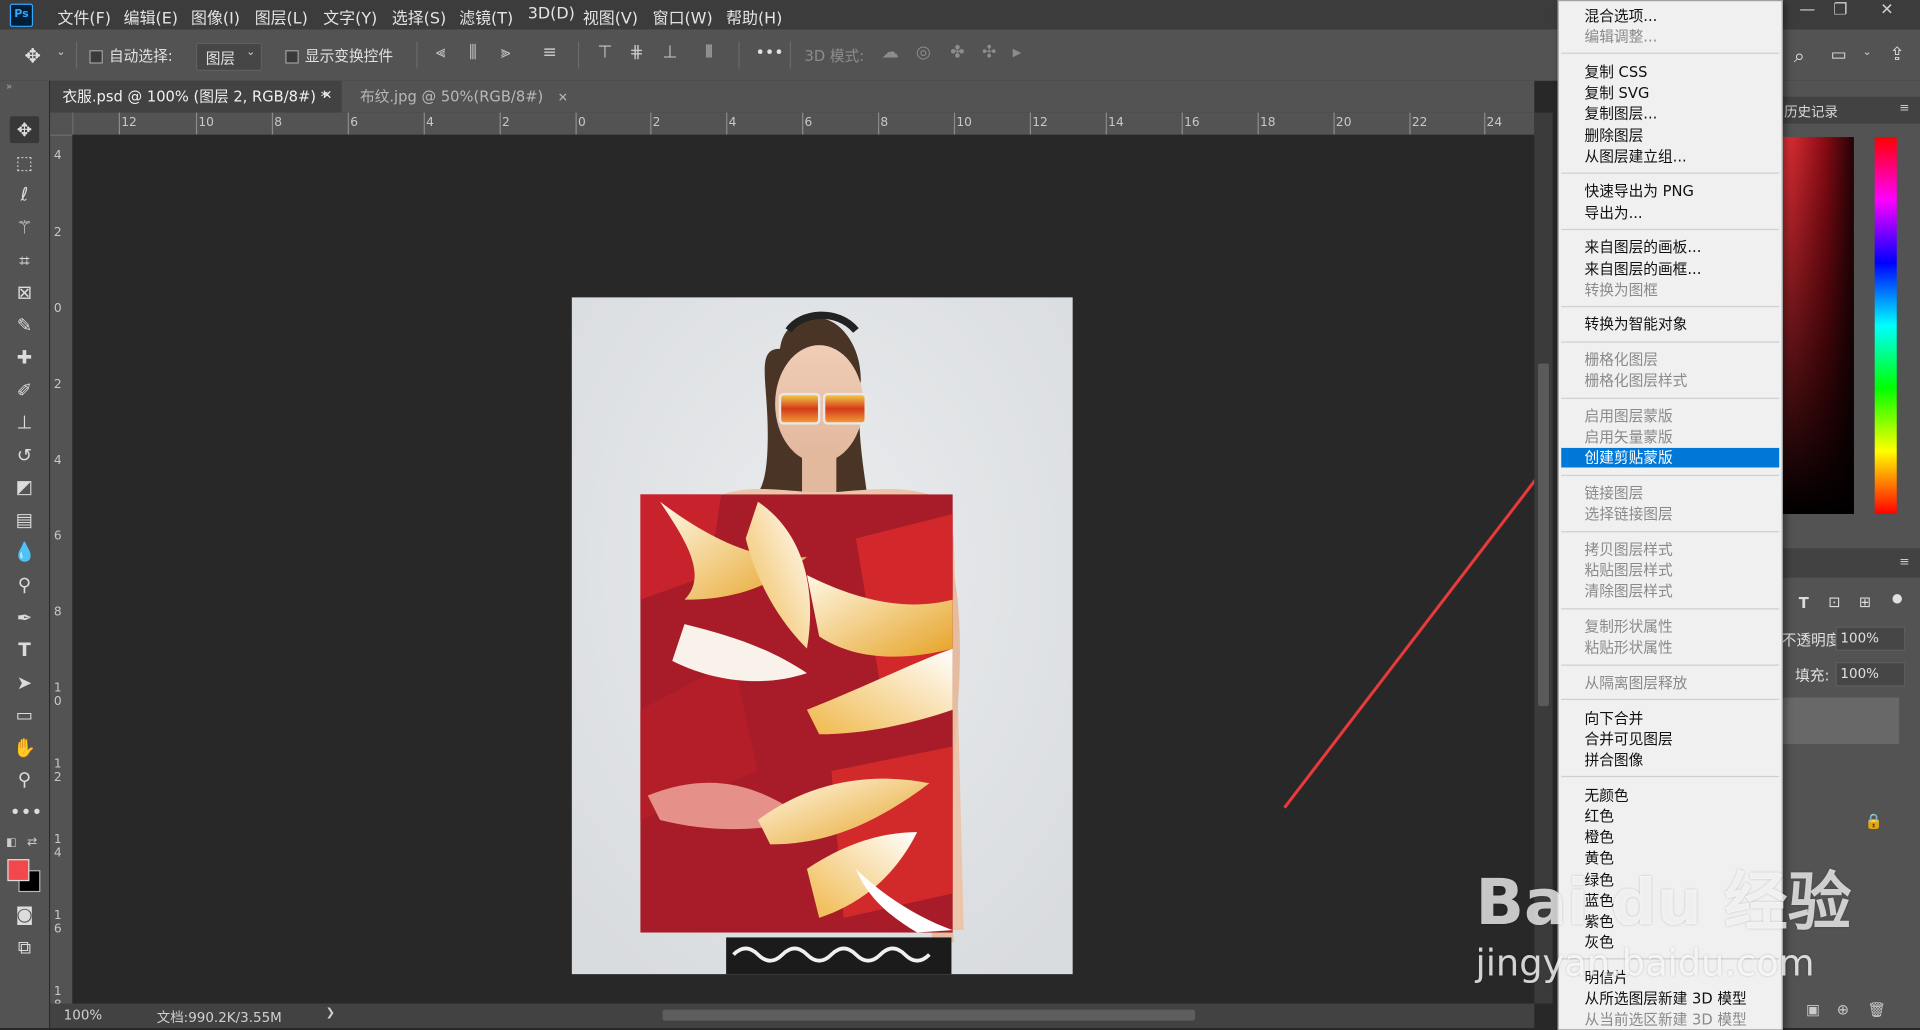  Describe the element at coordinates (1841, 11) in the screenshot. I see `restore-button: ❐` at that location.